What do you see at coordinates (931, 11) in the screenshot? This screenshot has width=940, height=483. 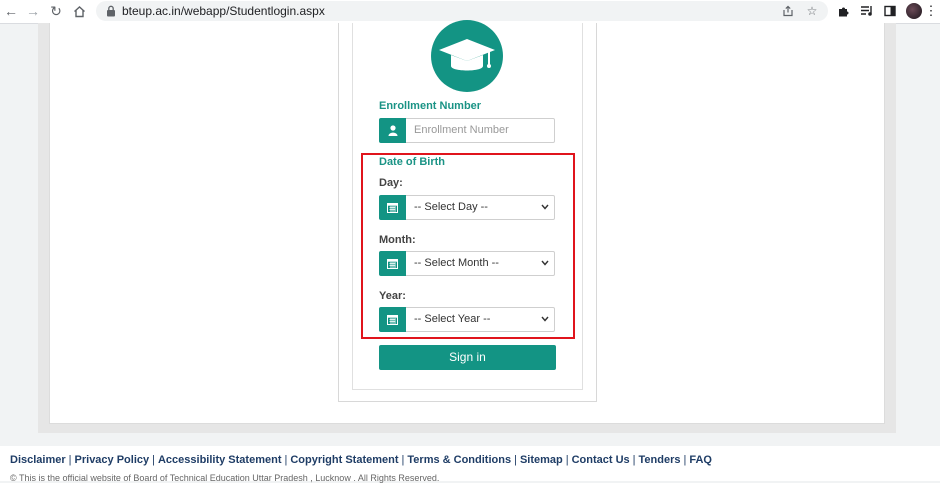 I see `menu-dots-icon: ⋮` at bounding box center [931, 11].